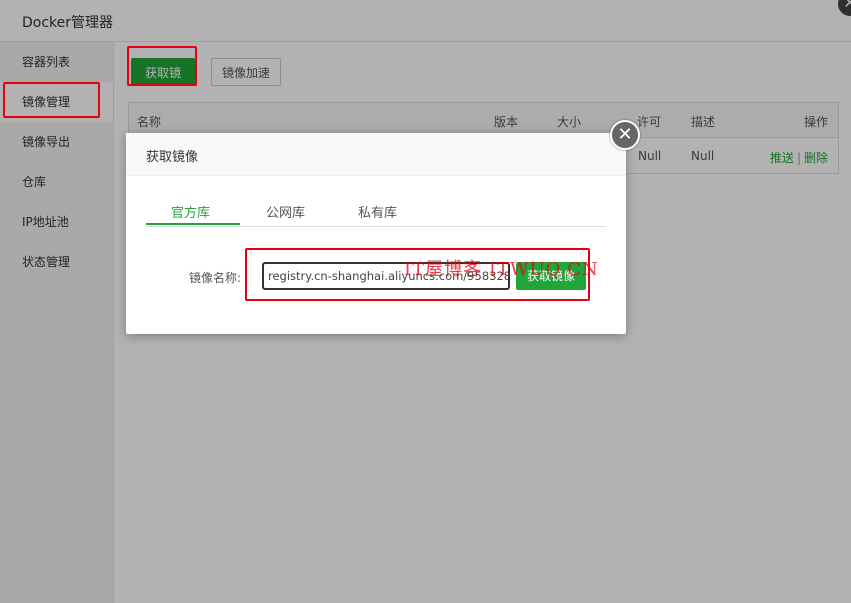 The image size is (851, 603). I want to click on registry-tabs: 官方库 公网库 私有库, so click(376, 211).